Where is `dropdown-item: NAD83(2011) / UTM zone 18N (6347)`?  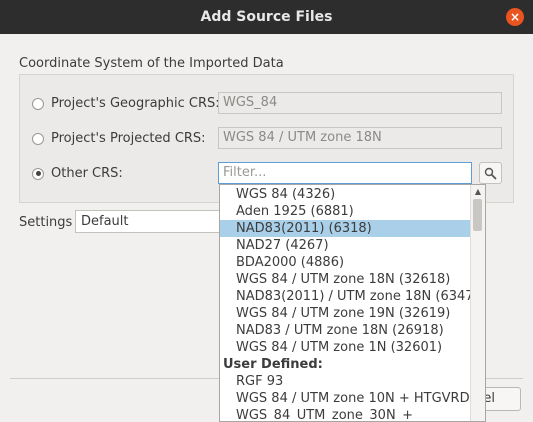 dropdown-item: NAD83(2011) / UTM zone 18N (6347) is located at coordinates (346, 296).